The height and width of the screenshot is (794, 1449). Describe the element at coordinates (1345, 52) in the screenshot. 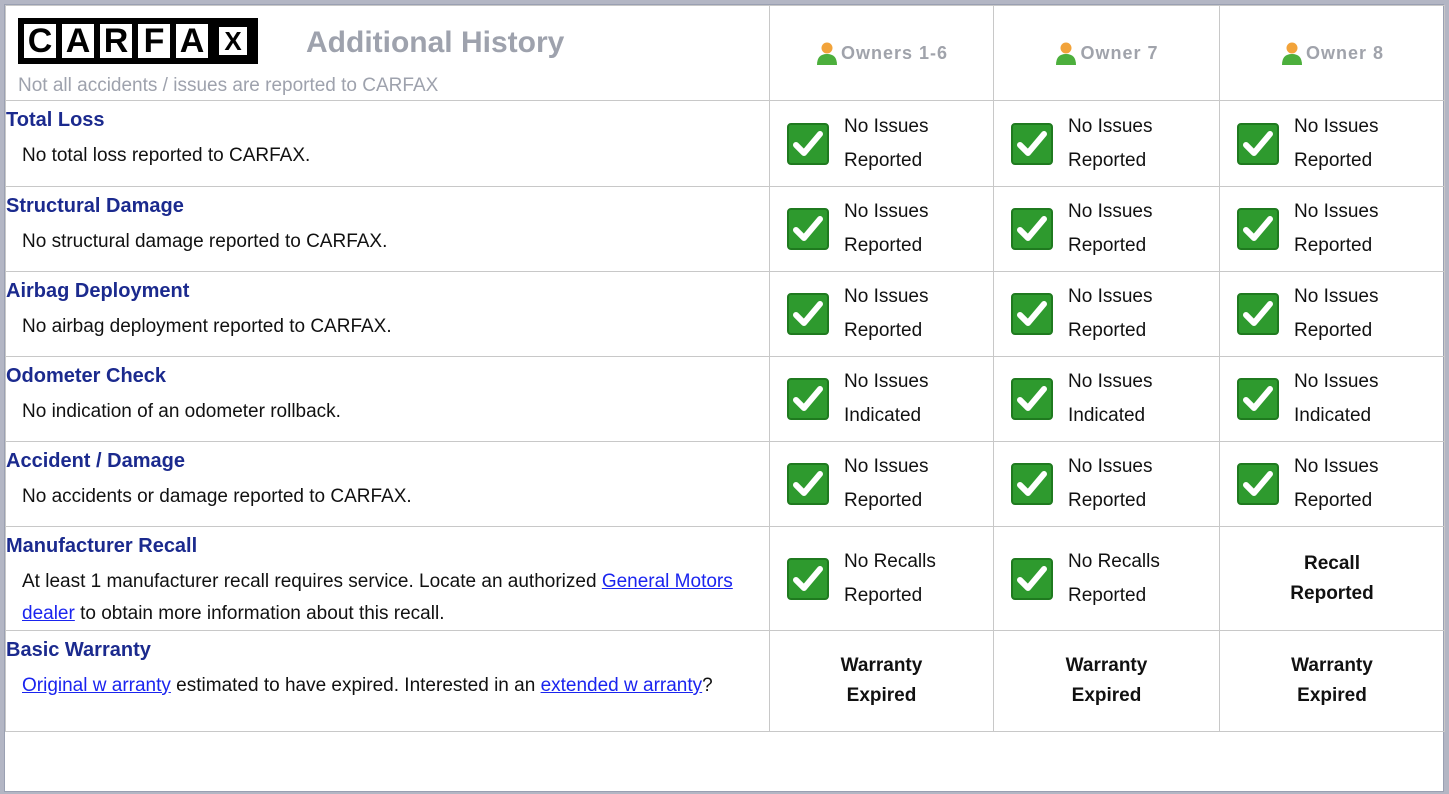

I see `owner-label: Owner 8` at that location.